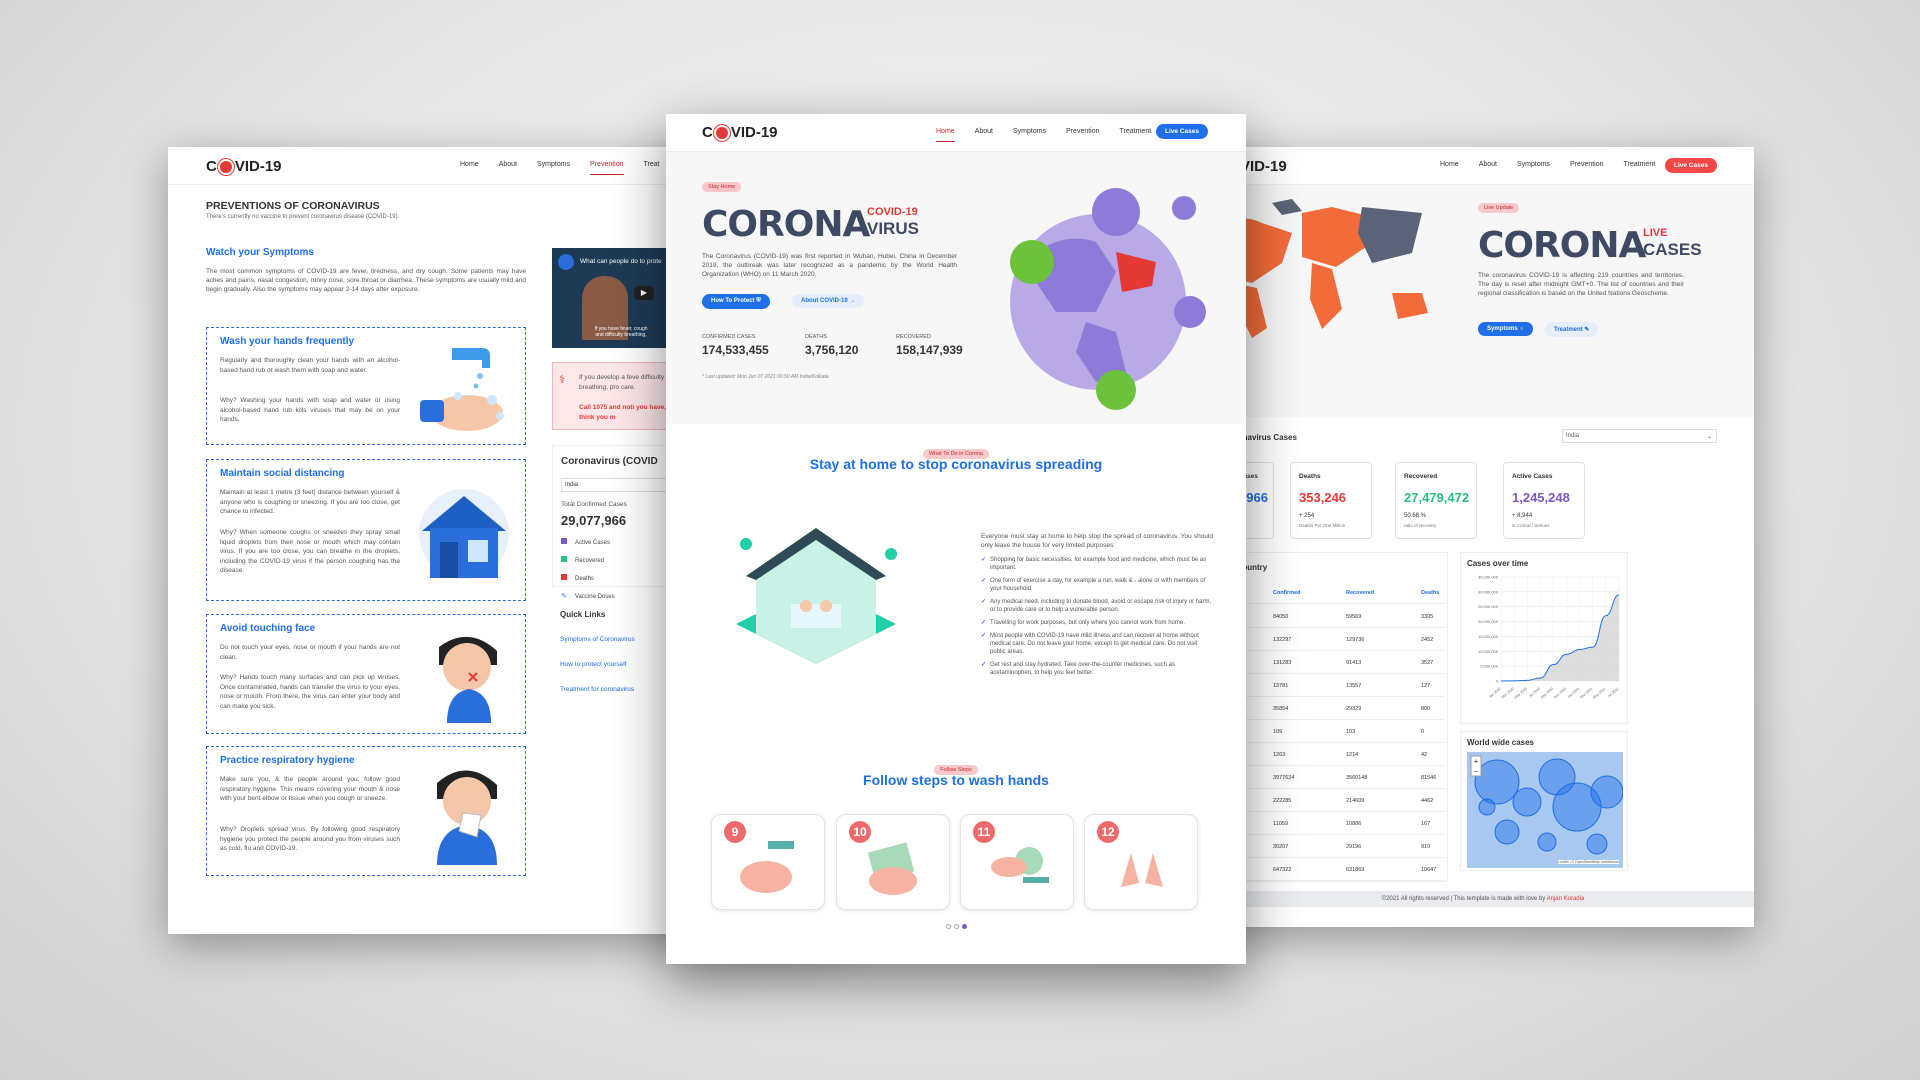  What do you see at coordinates (1672, 249) in the screenshot?
I see `hero-title-cases: CASES` at bounding box center [1672, 249].